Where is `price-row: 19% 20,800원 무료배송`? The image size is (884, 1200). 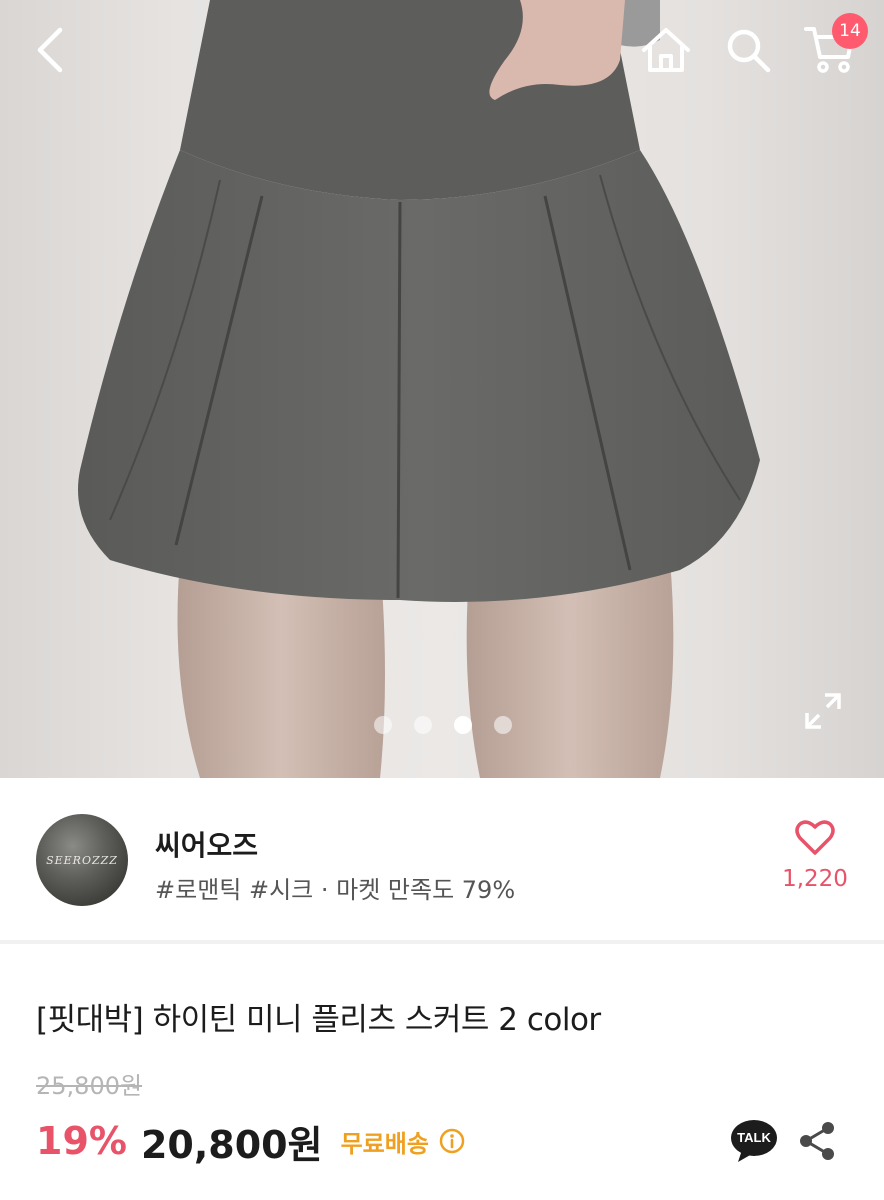
price-row: 19% 20,800원 무료배송 is located at coordinates (250, 1141).